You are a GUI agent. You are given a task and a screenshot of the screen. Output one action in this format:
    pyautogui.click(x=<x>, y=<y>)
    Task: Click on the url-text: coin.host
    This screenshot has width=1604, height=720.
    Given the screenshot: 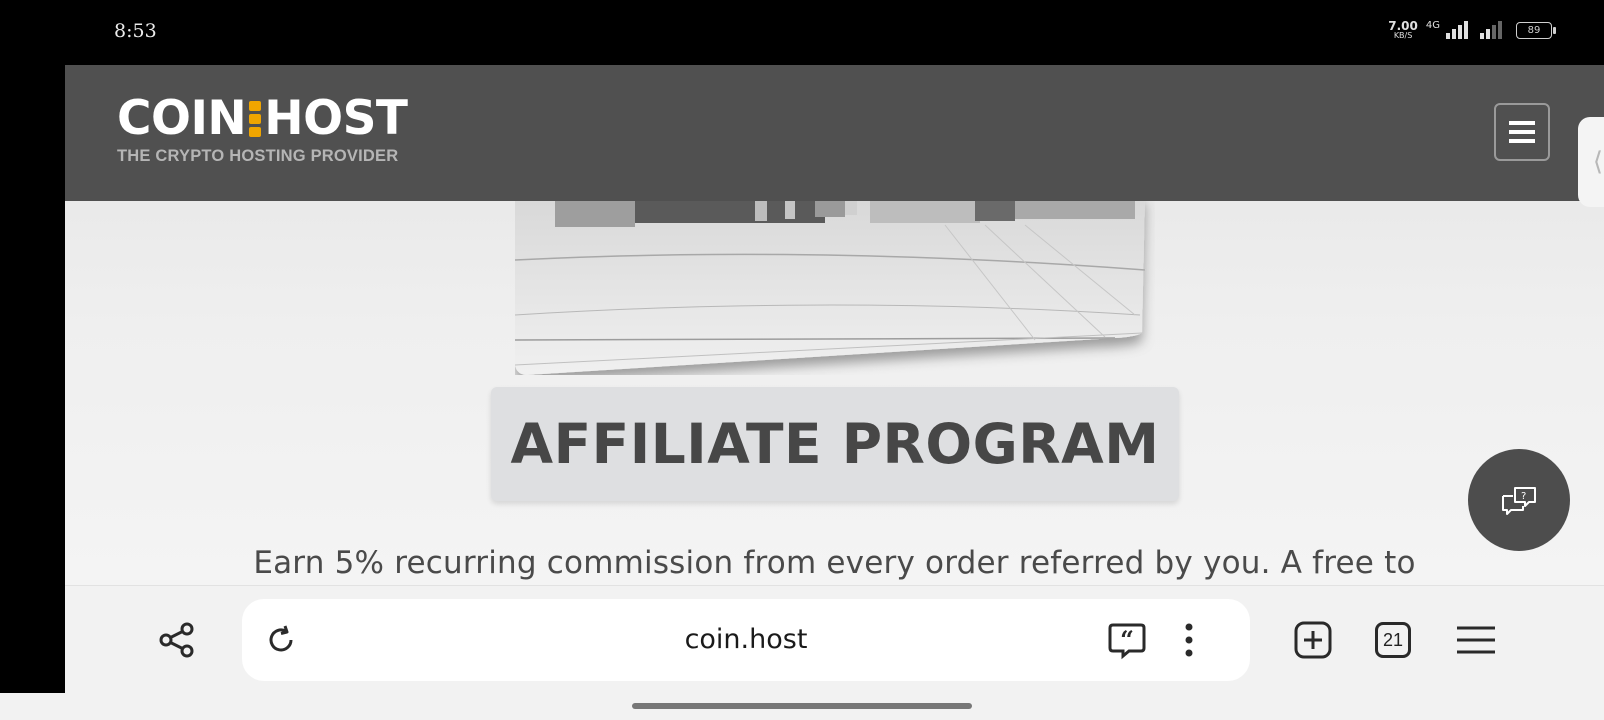 What is the action you would take?
    pyautogui.click(x=746, y=640)
    